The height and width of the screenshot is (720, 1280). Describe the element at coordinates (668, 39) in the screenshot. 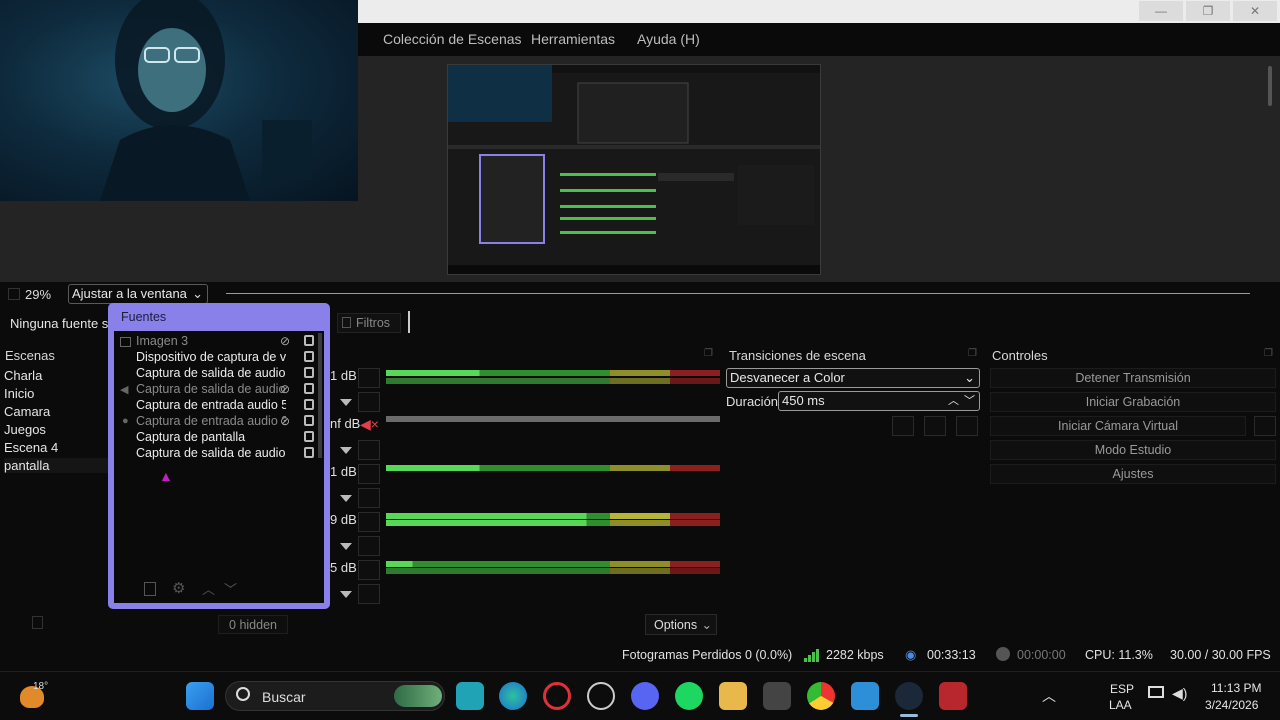

I see `menu-help: Ayuda (H)` at that location.